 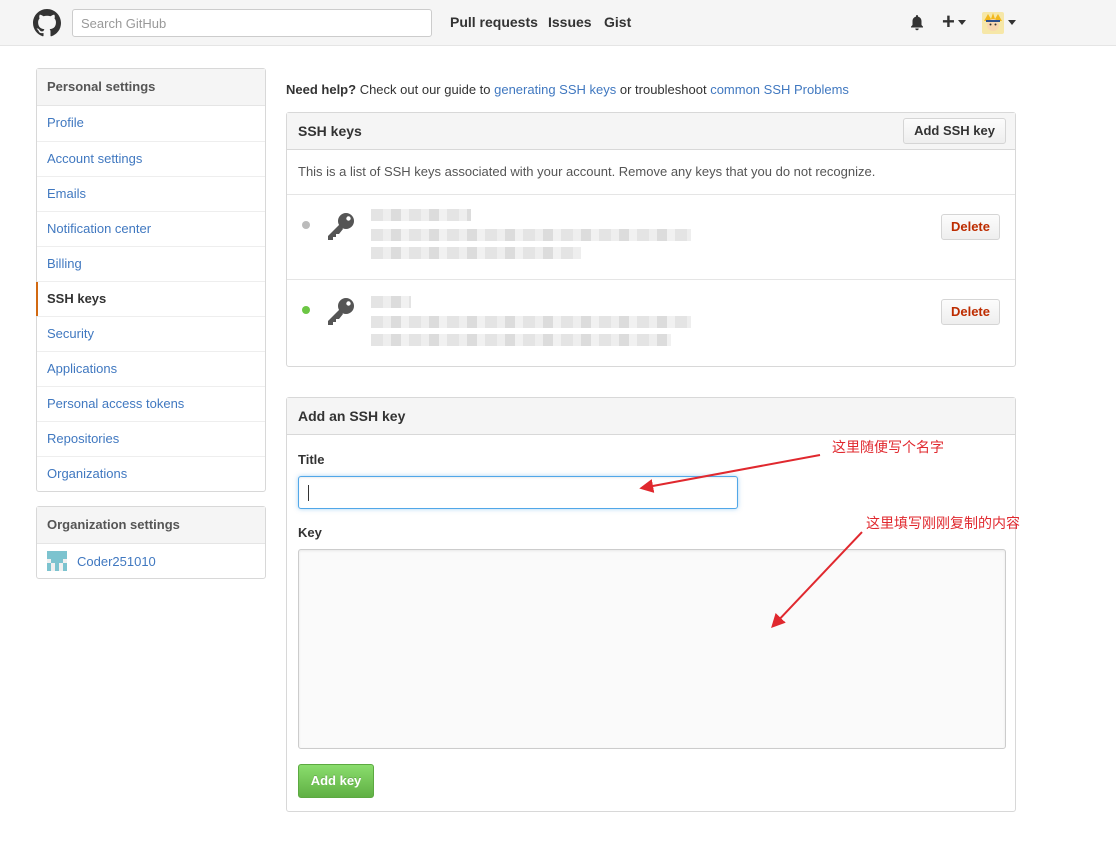 I want to click on sidebar-item-emails: Emails, so click(x=151, y=193).